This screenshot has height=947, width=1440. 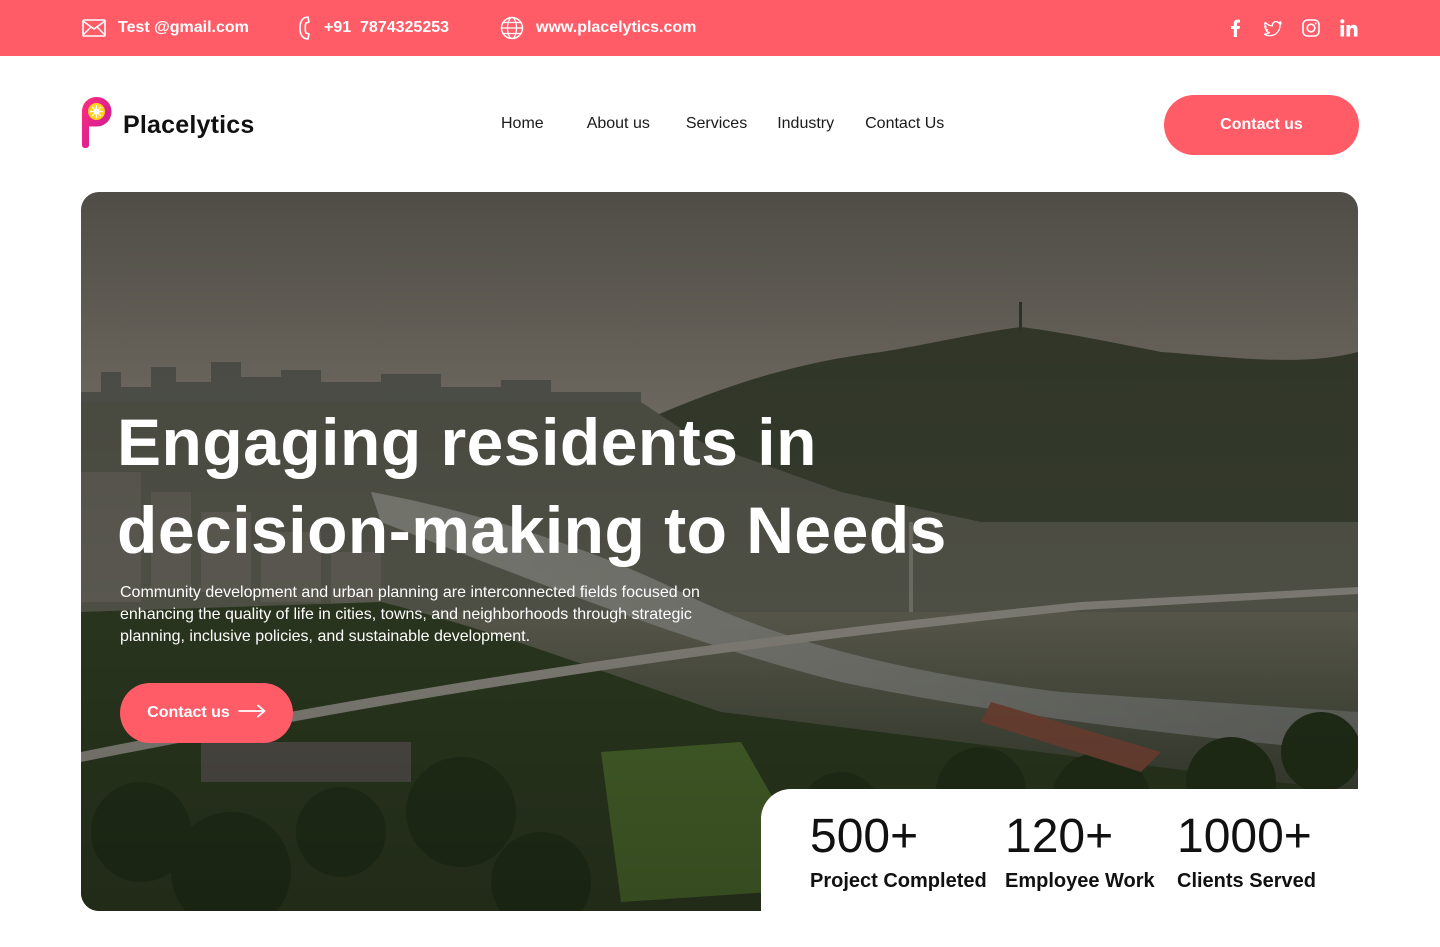 I want to click on hero-contact-label: Contact us, so click(x=188, y=712).